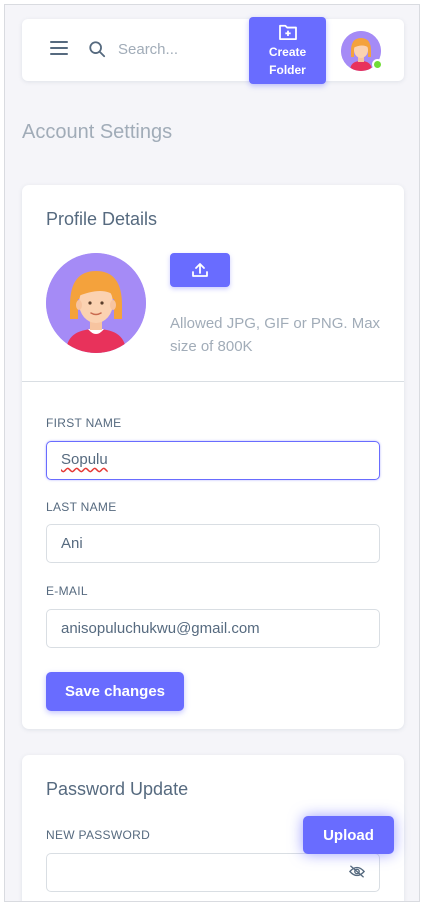 The width and height of the screenshot is (423, 906). What do you see at coordinates (377, 64) in the screenshot?
I see `online-status-dot` at bounding box center [377, 64].